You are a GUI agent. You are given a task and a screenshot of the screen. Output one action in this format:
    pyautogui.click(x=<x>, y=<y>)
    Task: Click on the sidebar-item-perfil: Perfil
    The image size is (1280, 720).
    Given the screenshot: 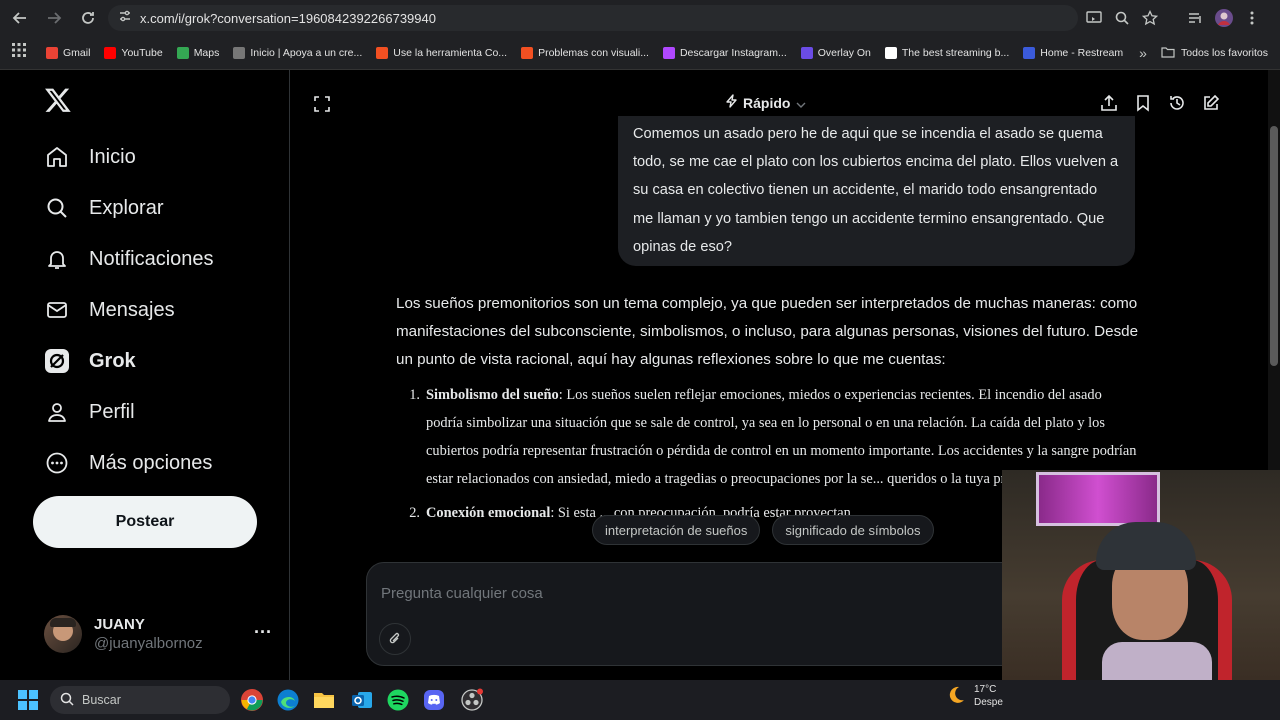 What is the action you would take?
    pyautogui.click(x=89, y=412)
    